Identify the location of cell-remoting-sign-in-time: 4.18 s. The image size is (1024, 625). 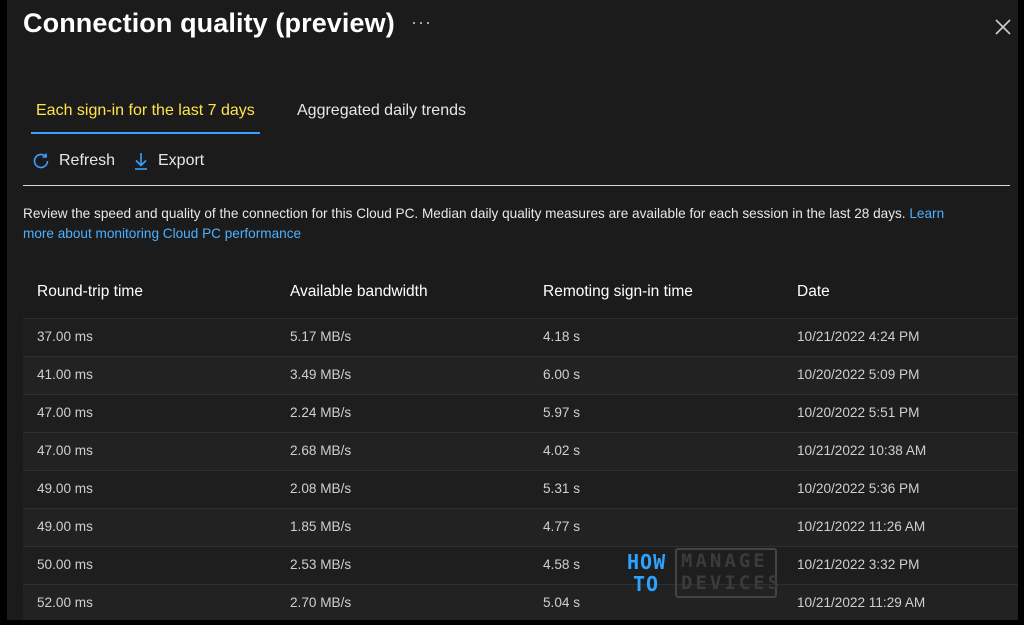
(562, 336).